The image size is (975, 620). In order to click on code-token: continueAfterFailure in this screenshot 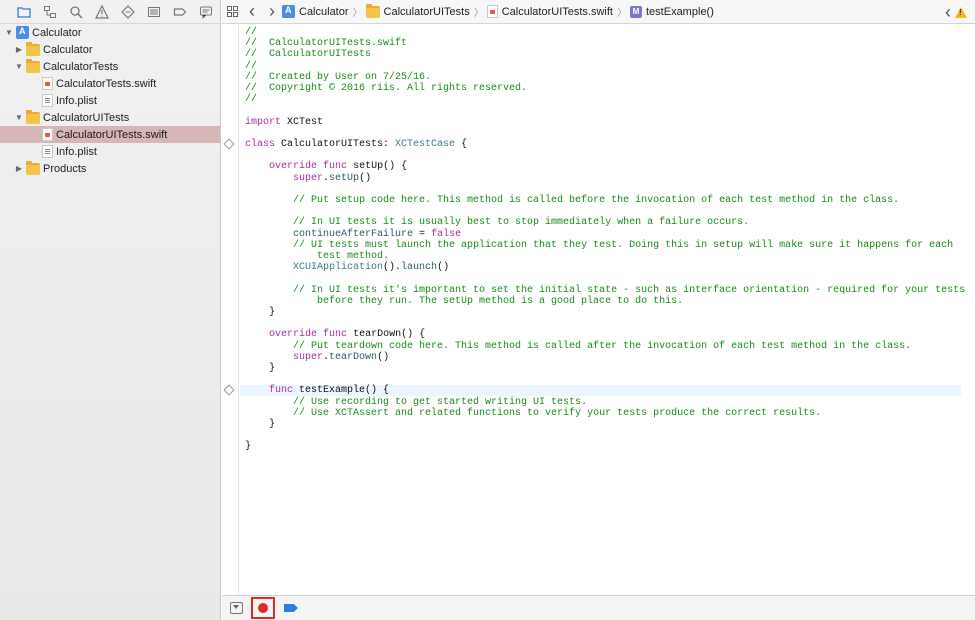, I will do `click(353, 234)`.